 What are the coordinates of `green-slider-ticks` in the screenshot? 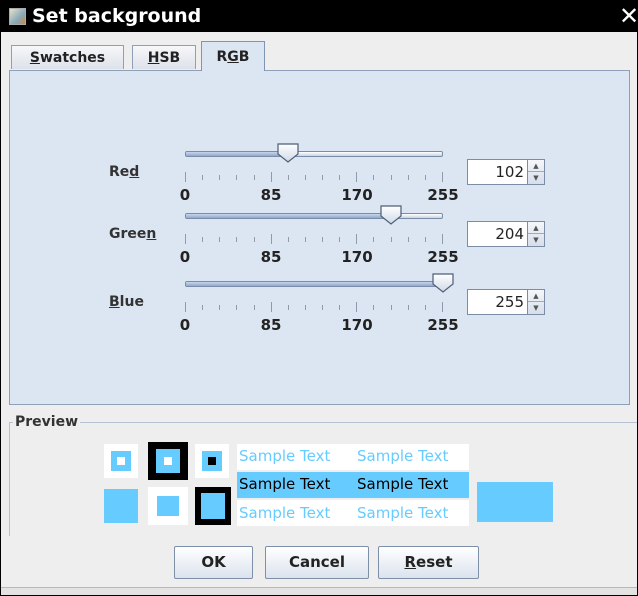 It's located at (314, 239).